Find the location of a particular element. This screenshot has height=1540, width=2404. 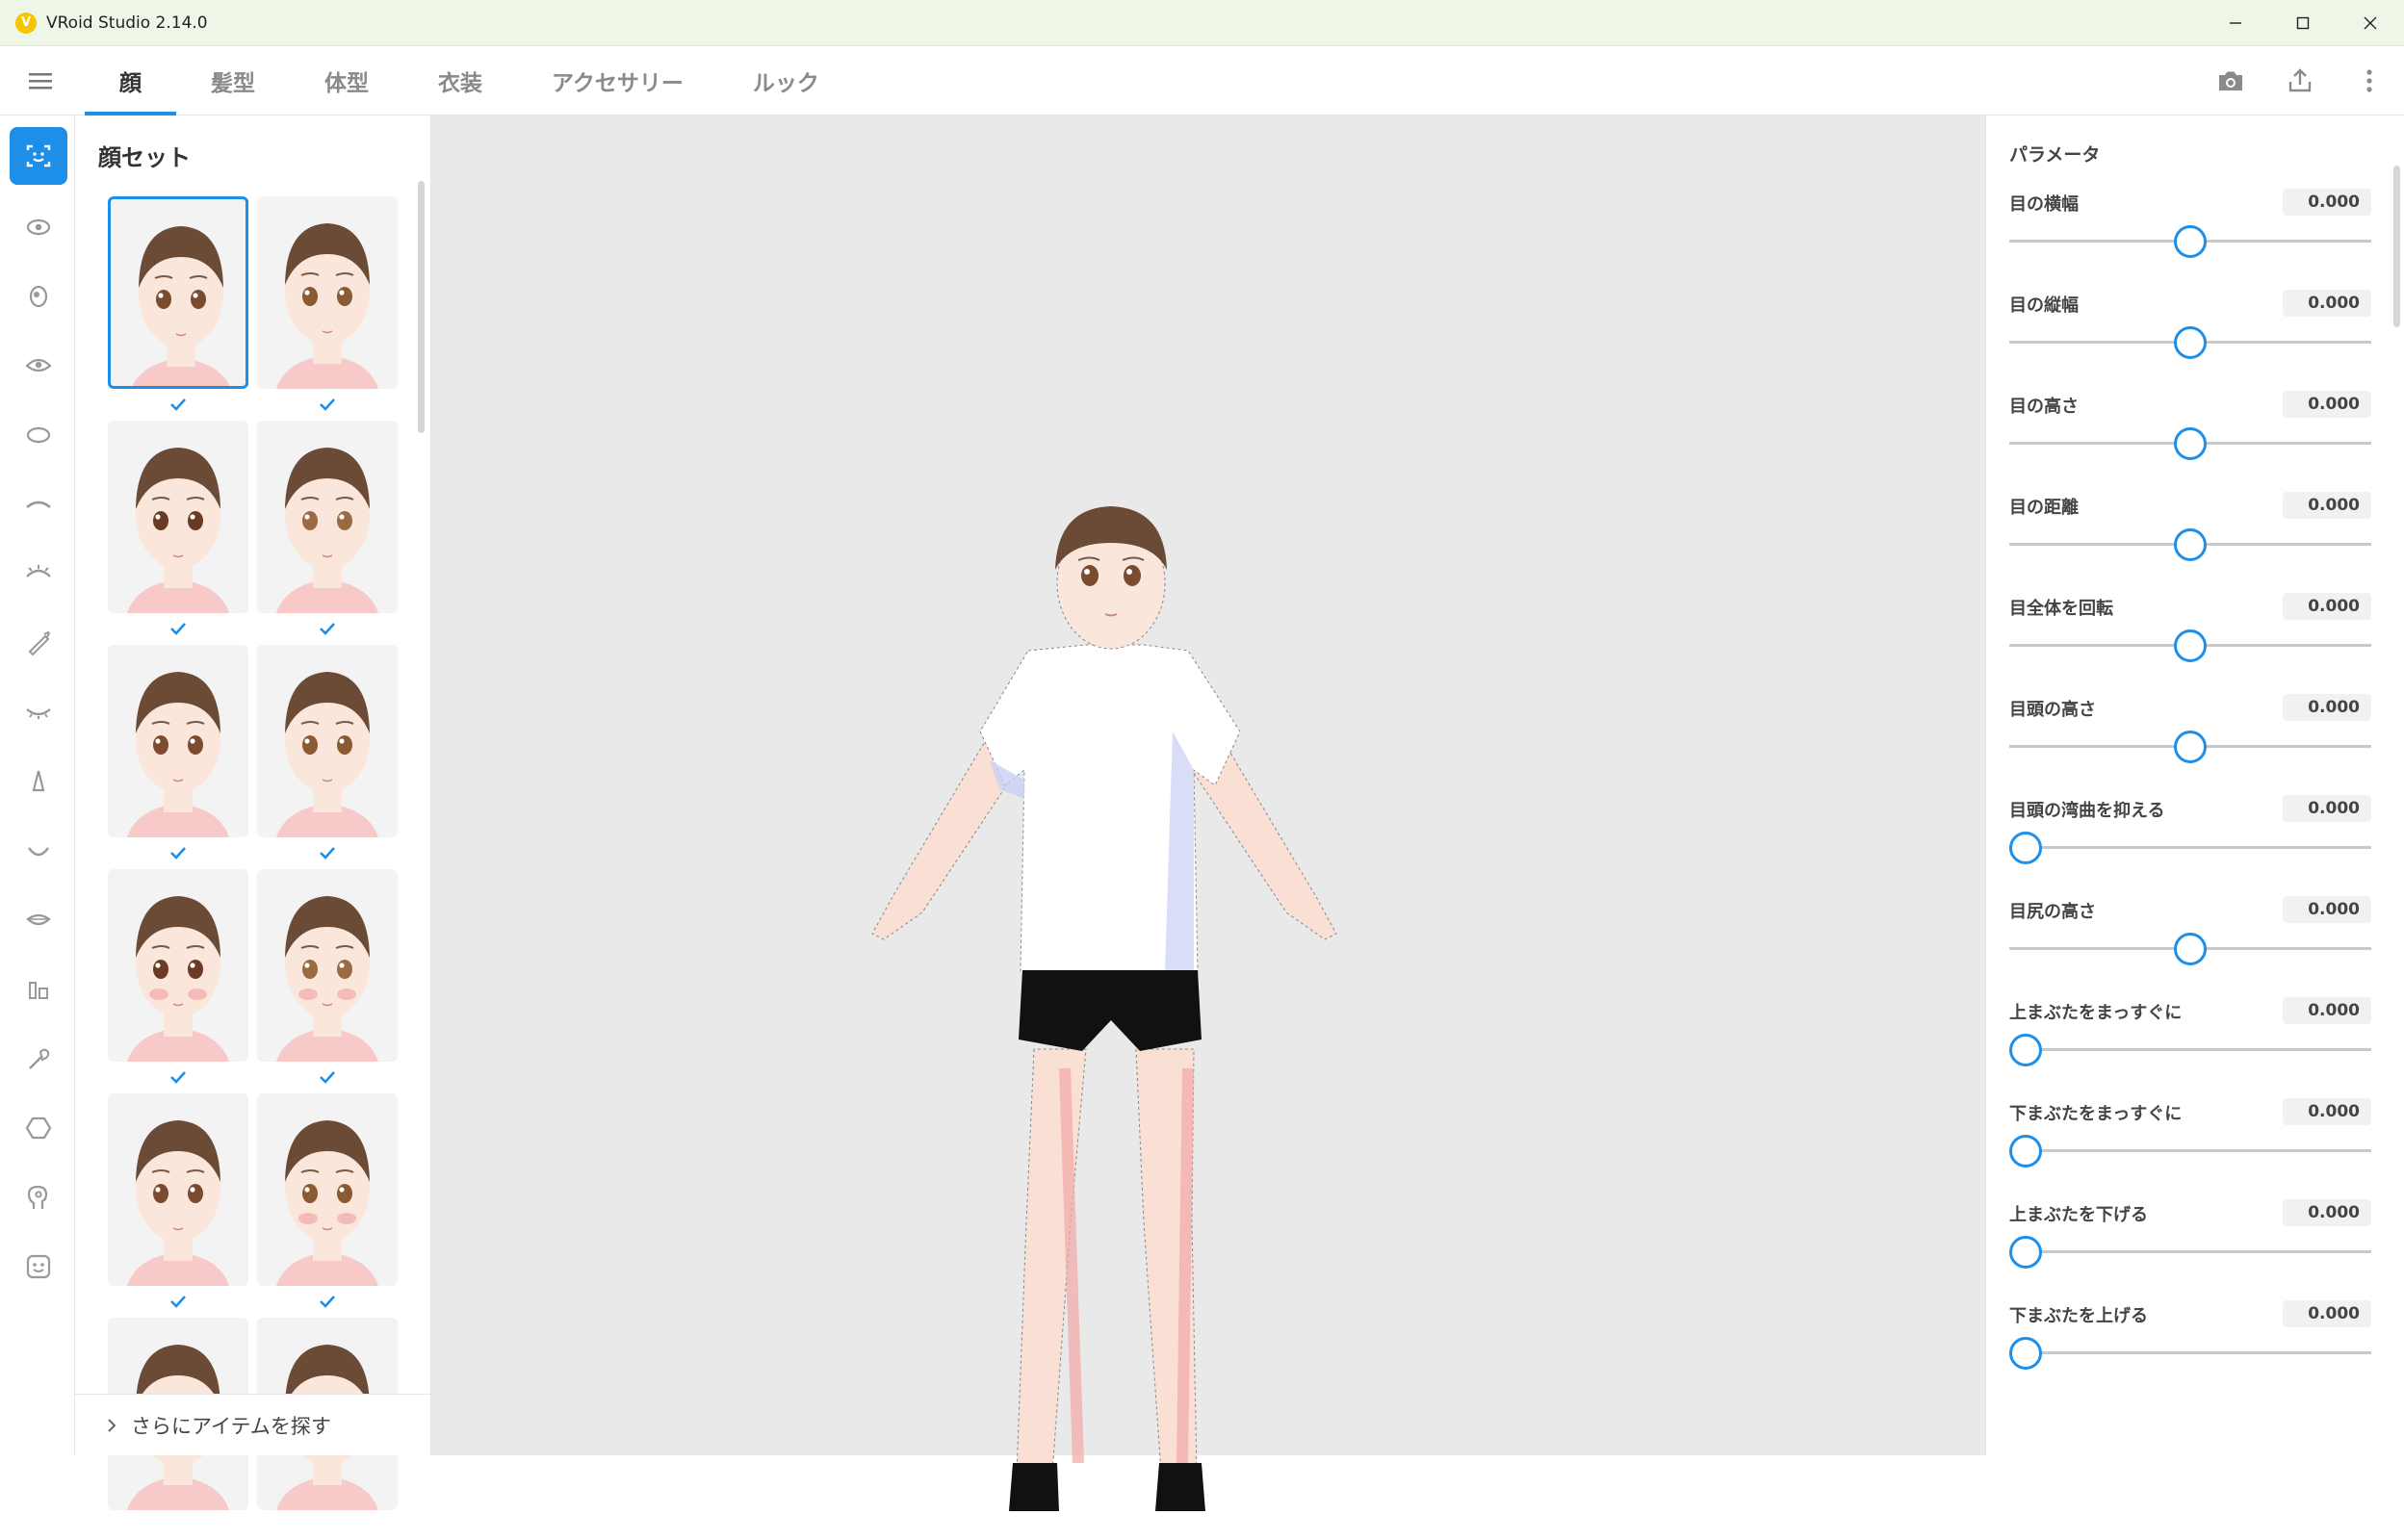

parameter-label: 上まぶたを下げる is located at coordinates (2078, 1215).